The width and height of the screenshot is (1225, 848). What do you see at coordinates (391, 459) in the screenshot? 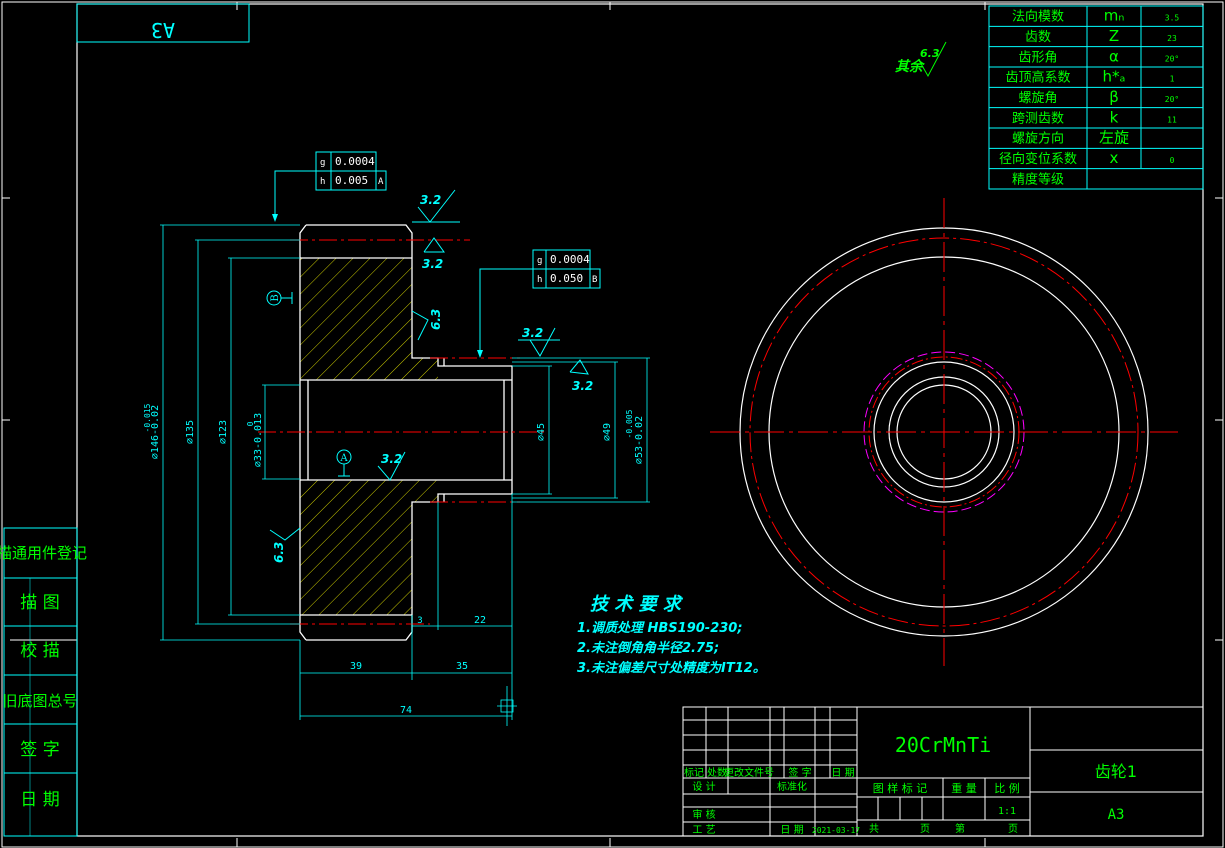
I see `roughness-6: 3.2` at bounding box center [391, 459].